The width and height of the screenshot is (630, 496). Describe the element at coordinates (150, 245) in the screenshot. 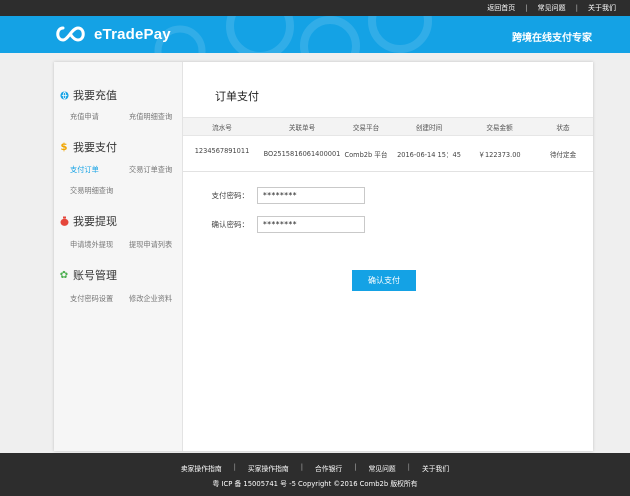

I see `sidebar-item-withdraw-list: 提现申请列表` at that location.